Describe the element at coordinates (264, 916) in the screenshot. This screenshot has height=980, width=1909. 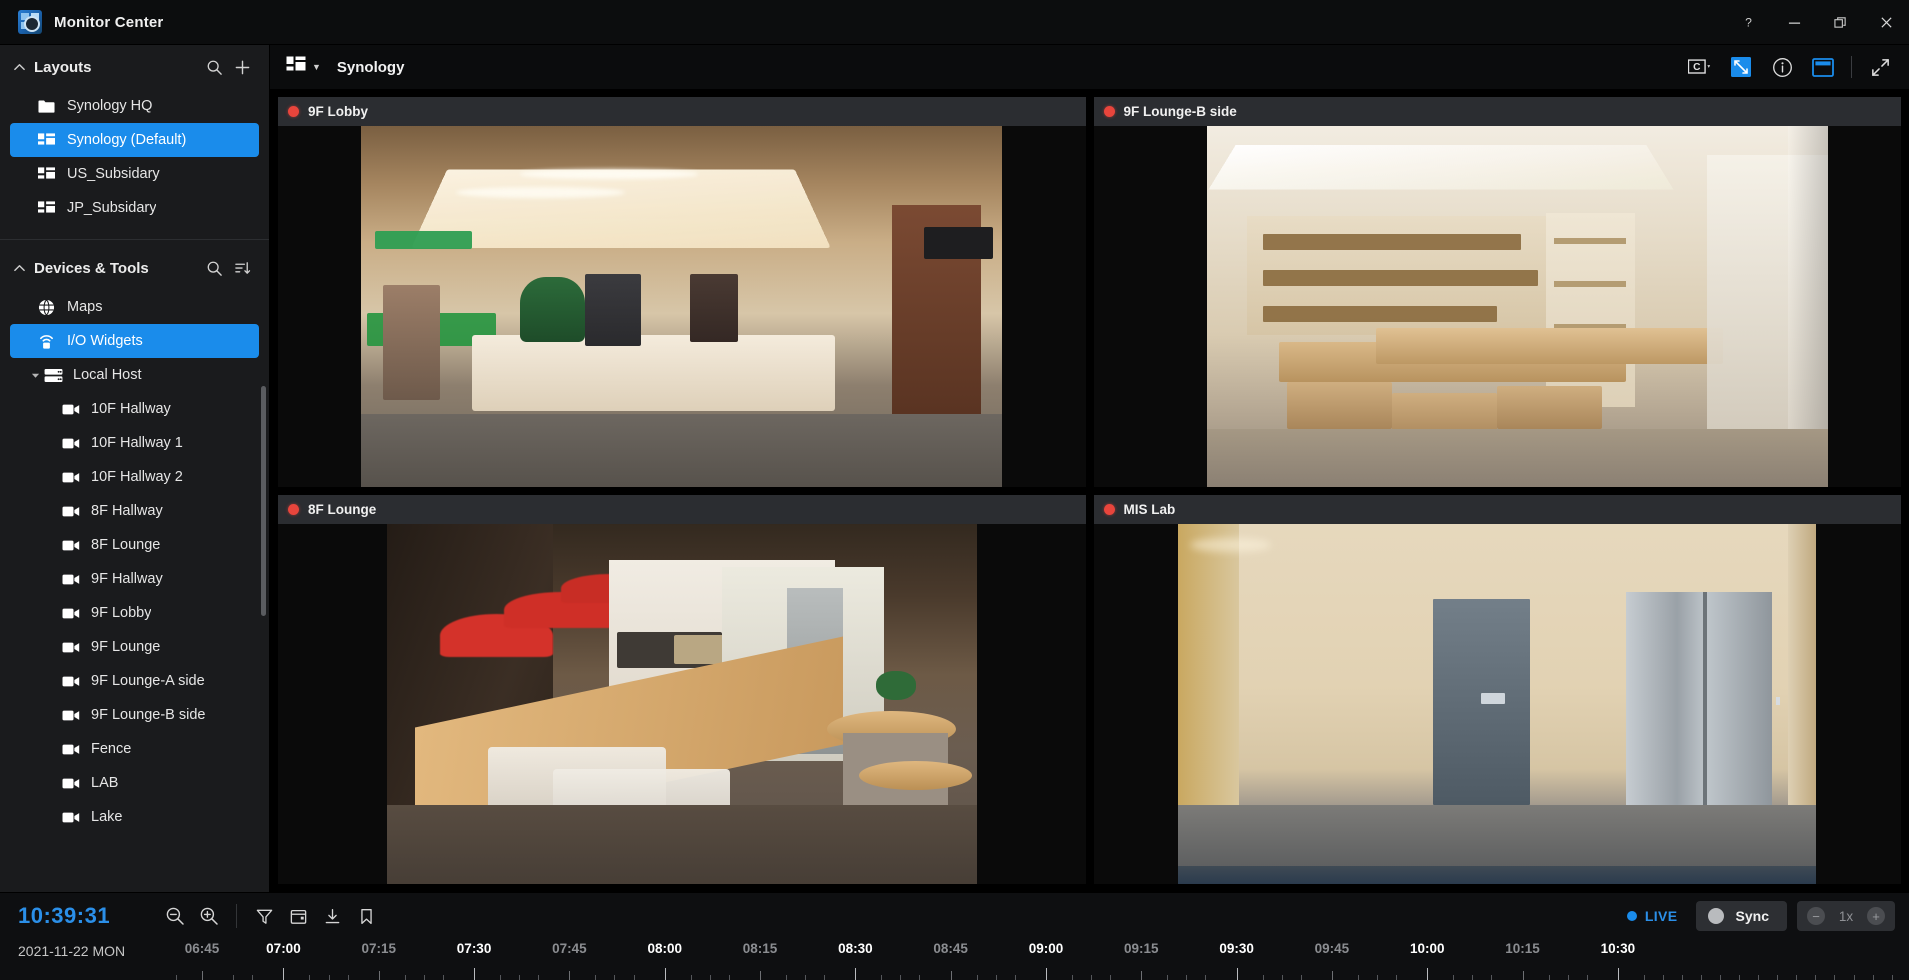
I see `filter-icon` at that location.